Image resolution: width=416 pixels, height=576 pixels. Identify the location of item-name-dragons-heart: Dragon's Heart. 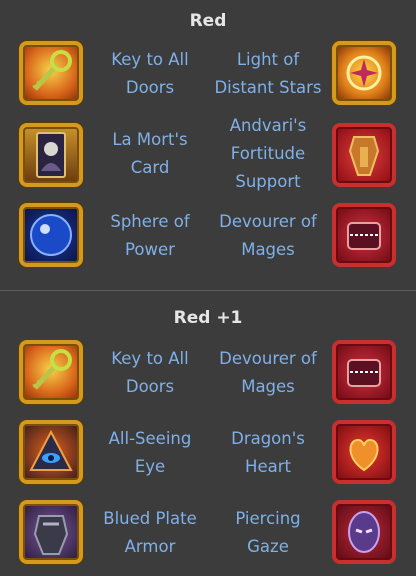
(268, 453).